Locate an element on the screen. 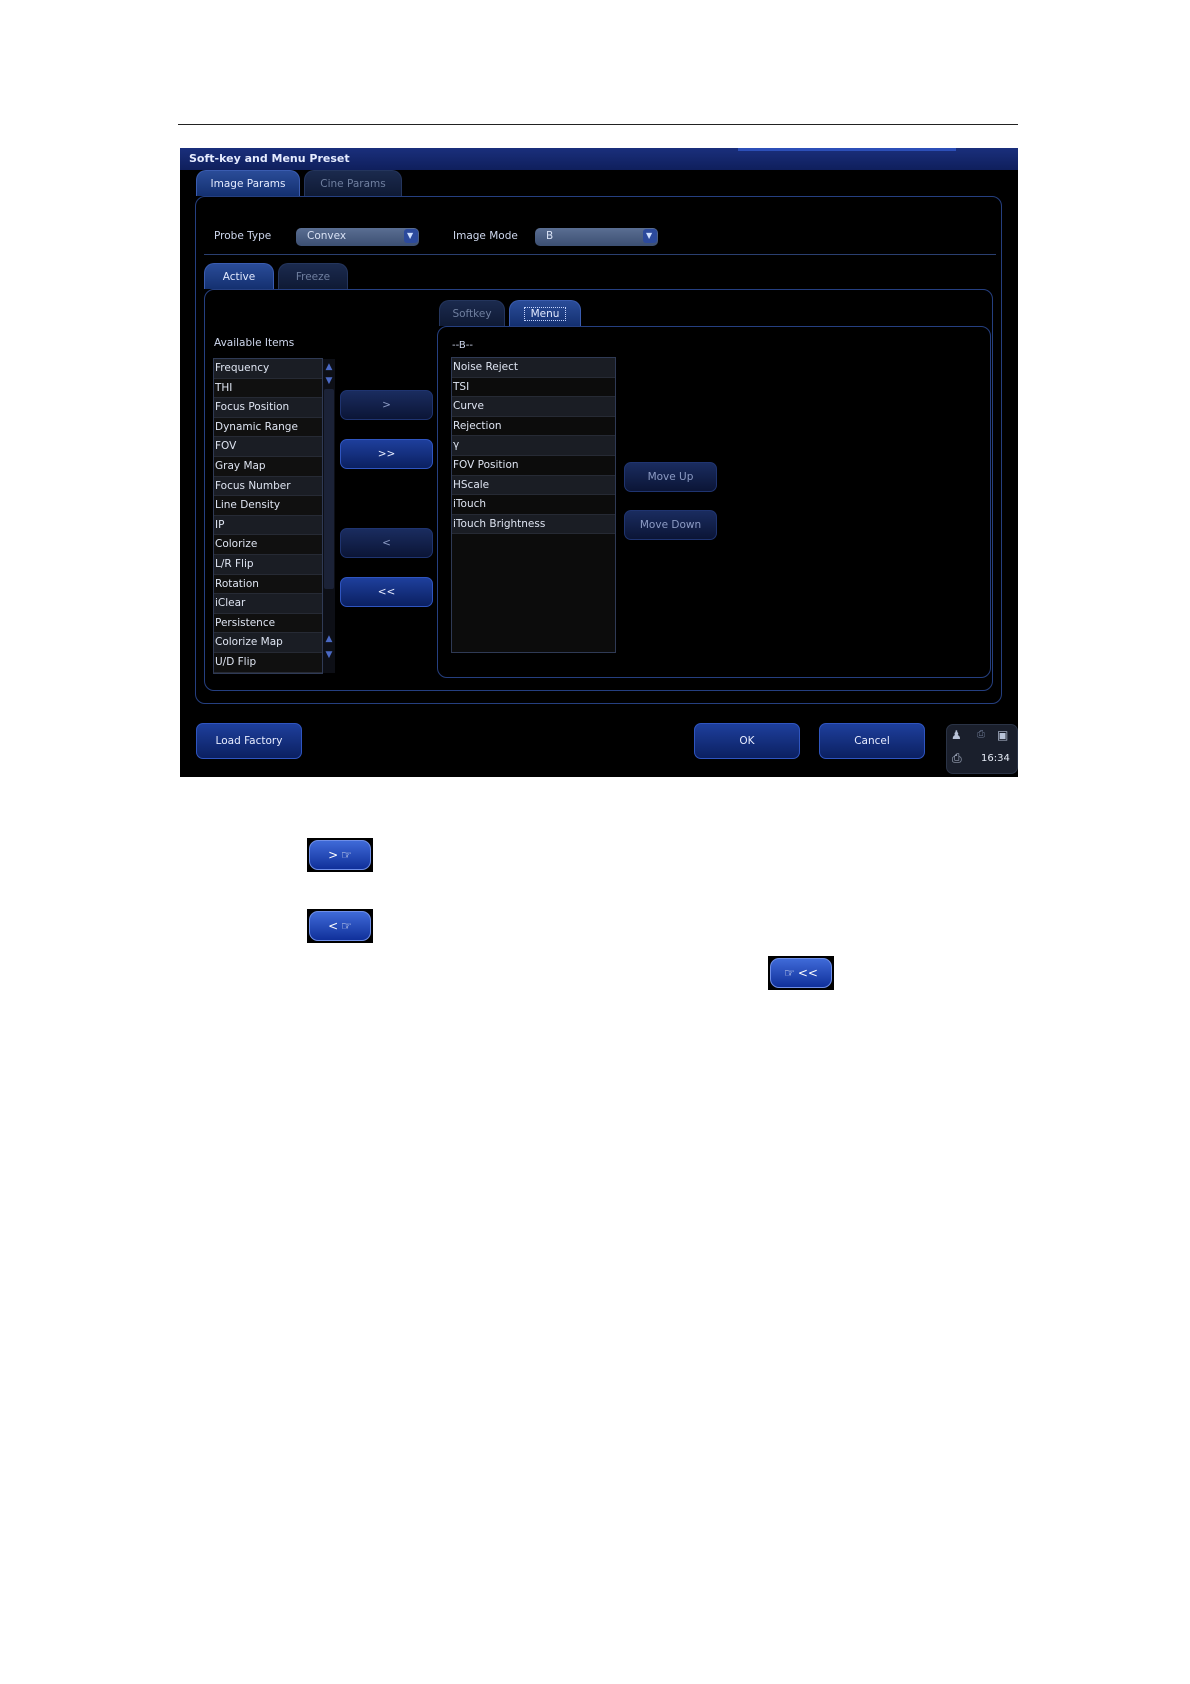  move-up-button: Move Up is located at coordinates (670, 477).